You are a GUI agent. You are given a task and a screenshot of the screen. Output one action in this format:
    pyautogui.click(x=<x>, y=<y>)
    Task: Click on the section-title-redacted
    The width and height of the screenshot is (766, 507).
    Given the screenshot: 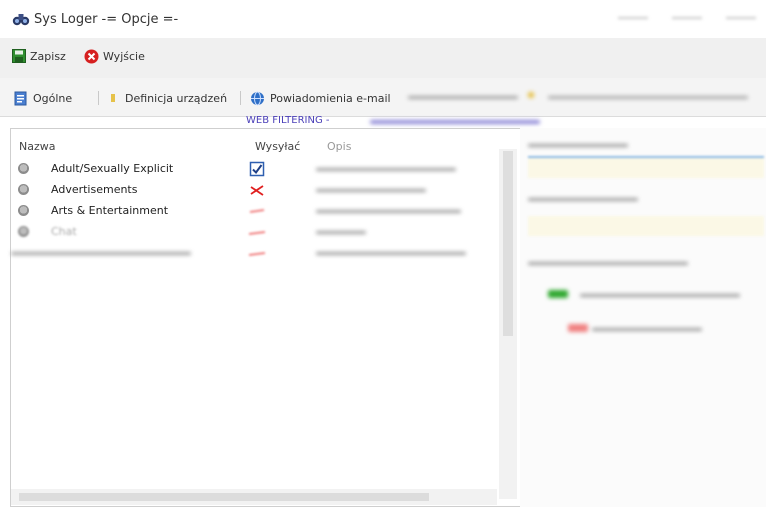 What is the action you would take?
    pyautogui.click(x=455, y=122)
    